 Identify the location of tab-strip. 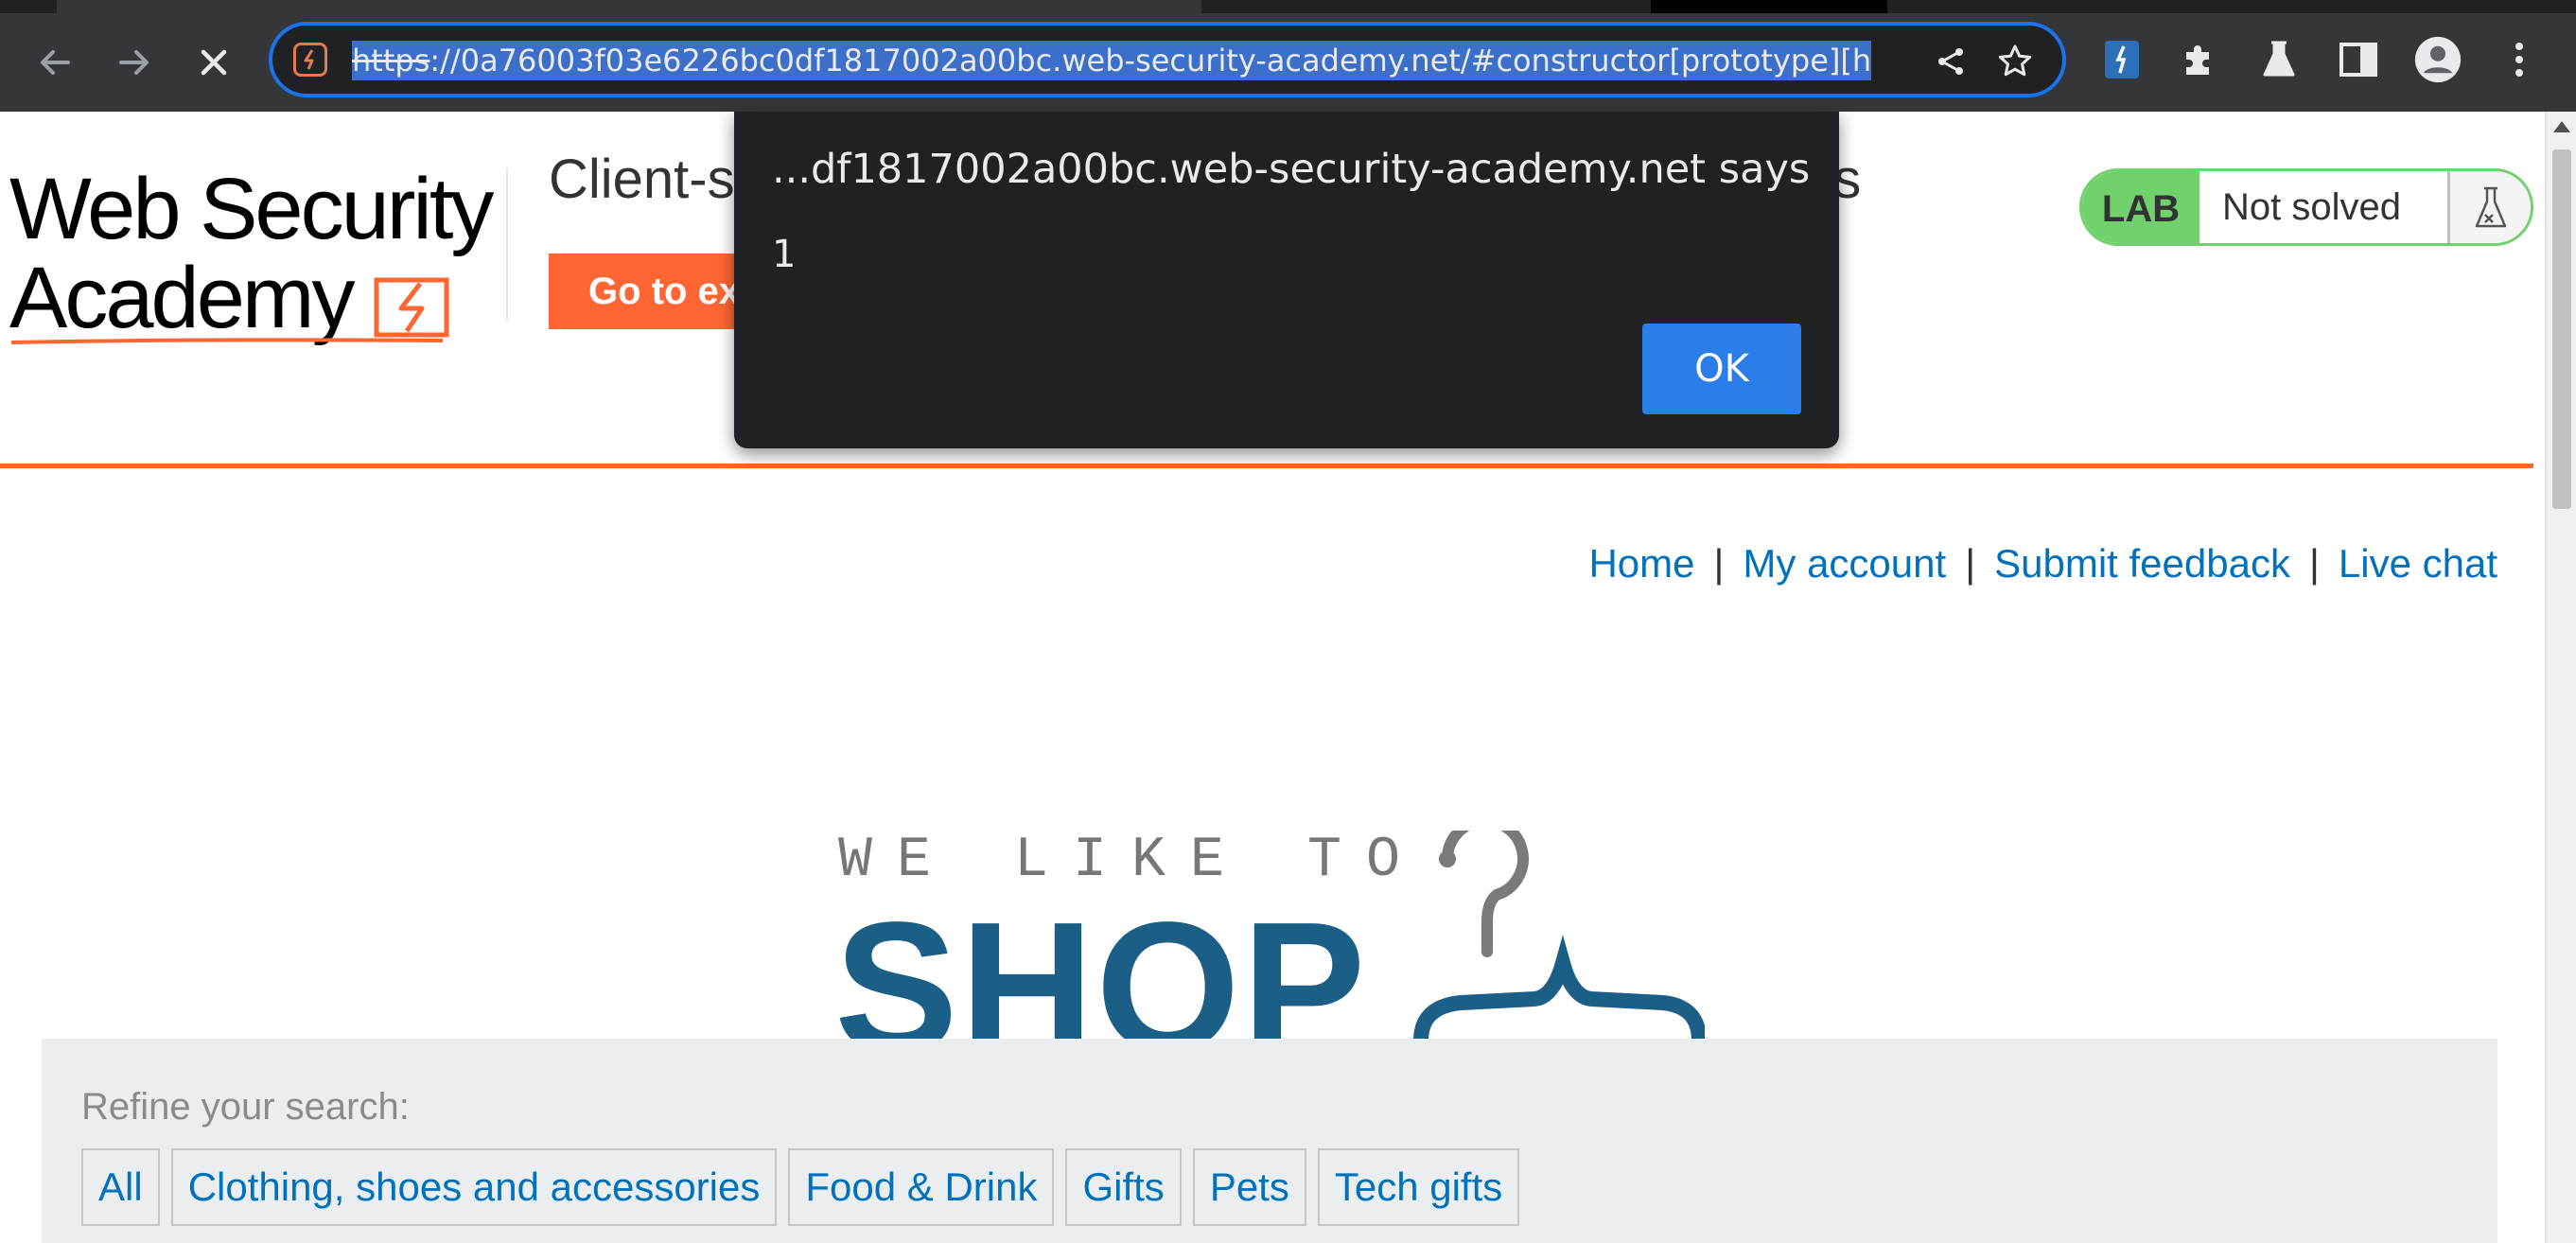
(1288, 7).